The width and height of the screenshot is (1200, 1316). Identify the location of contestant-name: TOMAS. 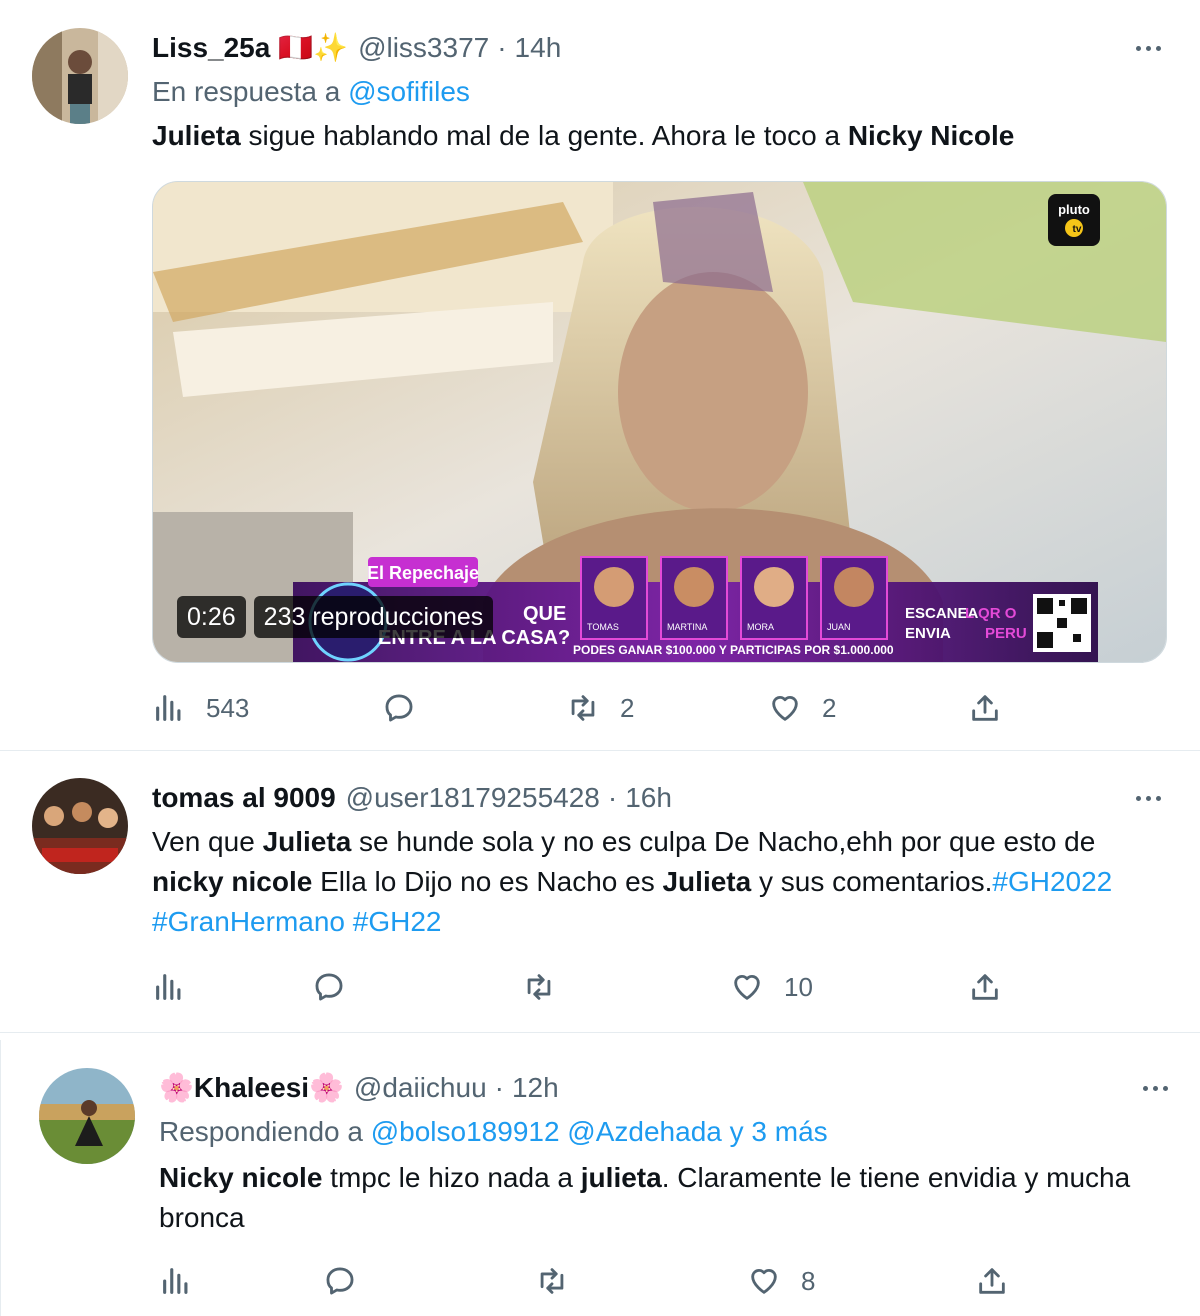
(603, 627).